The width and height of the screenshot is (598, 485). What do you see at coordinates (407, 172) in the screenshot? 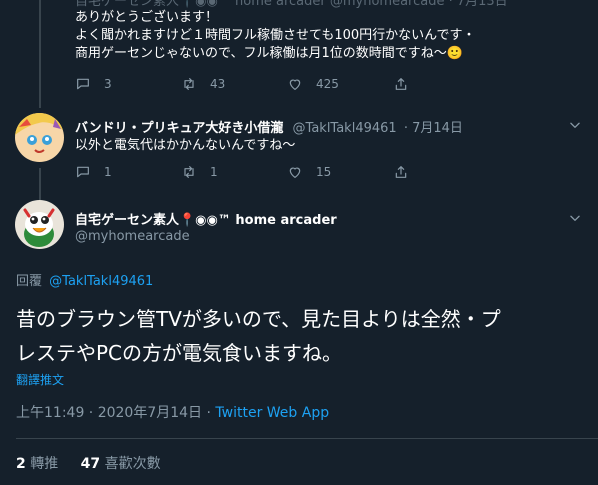
I see `tweet-2-share-button` at bounding box center [407, 172].